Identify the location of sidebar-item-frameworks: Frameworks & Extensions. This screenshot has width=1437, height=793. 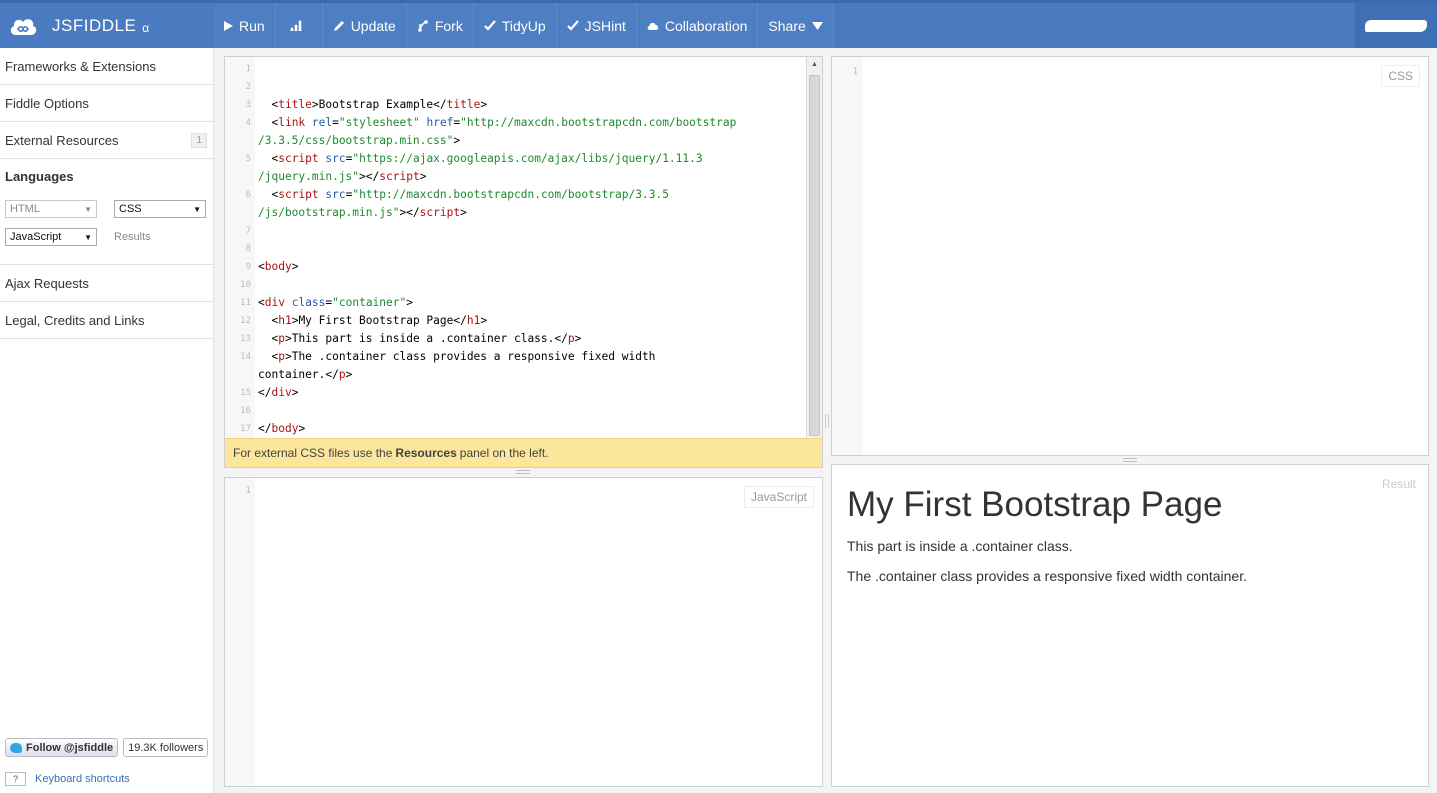
(106, 66).